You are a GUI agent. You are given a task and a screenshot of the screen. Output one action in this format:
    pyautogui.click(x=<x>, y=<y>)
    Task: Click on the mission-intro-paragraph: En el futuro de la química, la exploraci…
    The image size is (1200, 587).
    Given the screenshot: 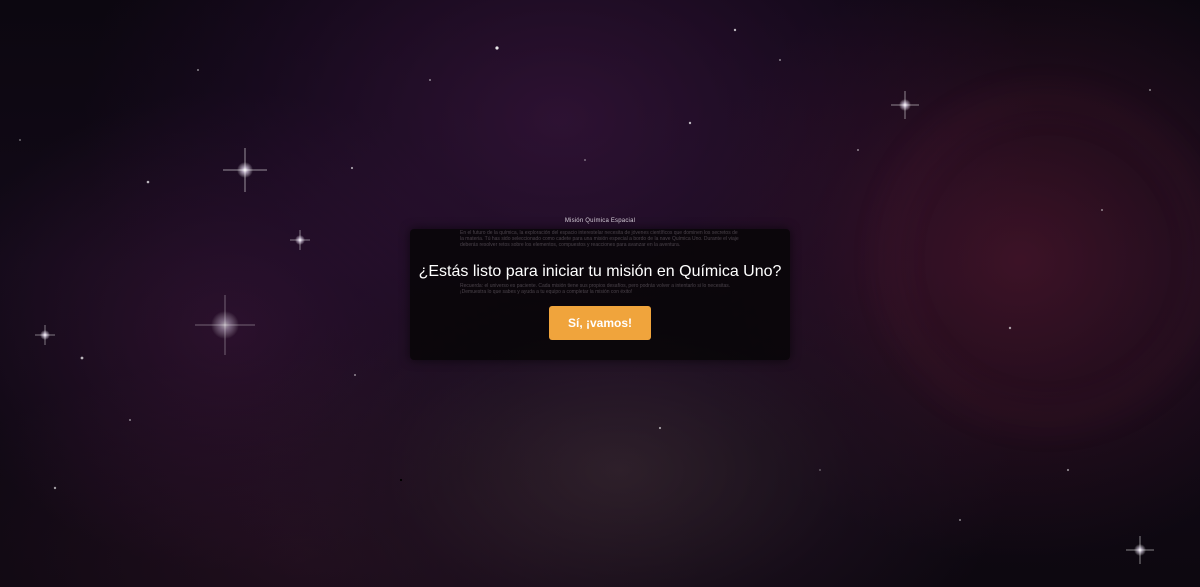 What is the action you would take?
    pyautogui.click(x=599, y=239)
    